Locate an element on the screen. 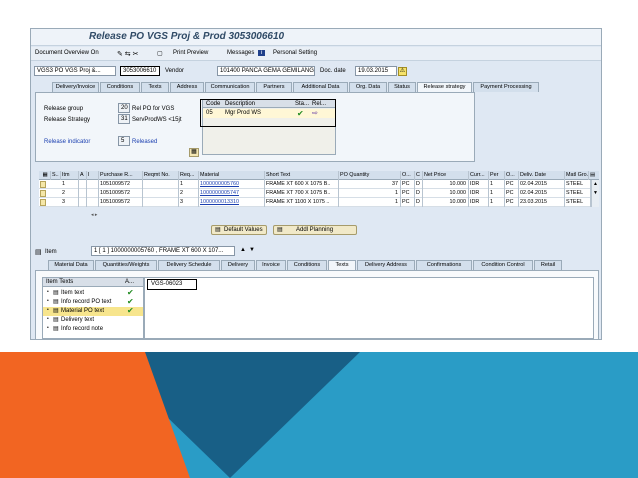 The image size is (638, 478). table-horizontal-scrollbar: ◂ ▸ is located at coordinates (69, 215).